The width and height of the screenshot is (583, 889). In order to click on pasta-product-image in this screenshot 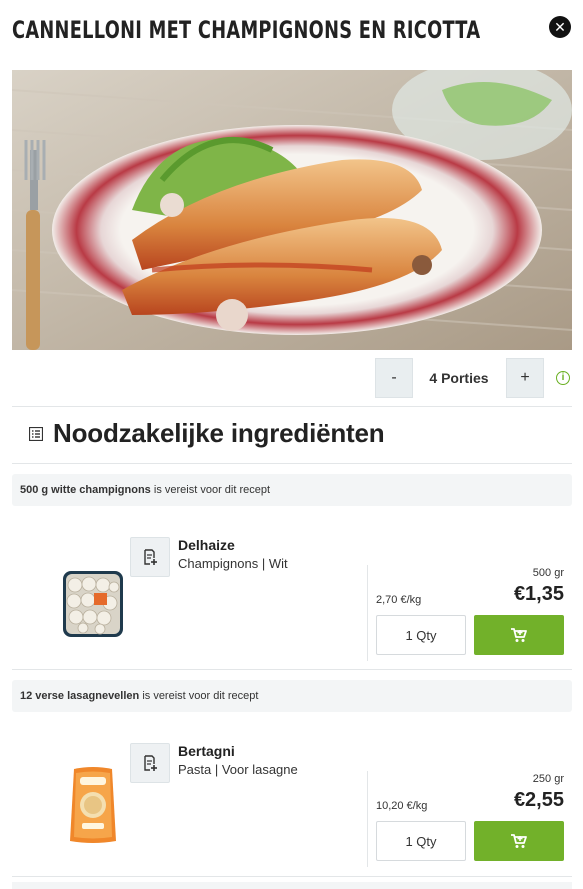, I will do `click(93, 805)`.